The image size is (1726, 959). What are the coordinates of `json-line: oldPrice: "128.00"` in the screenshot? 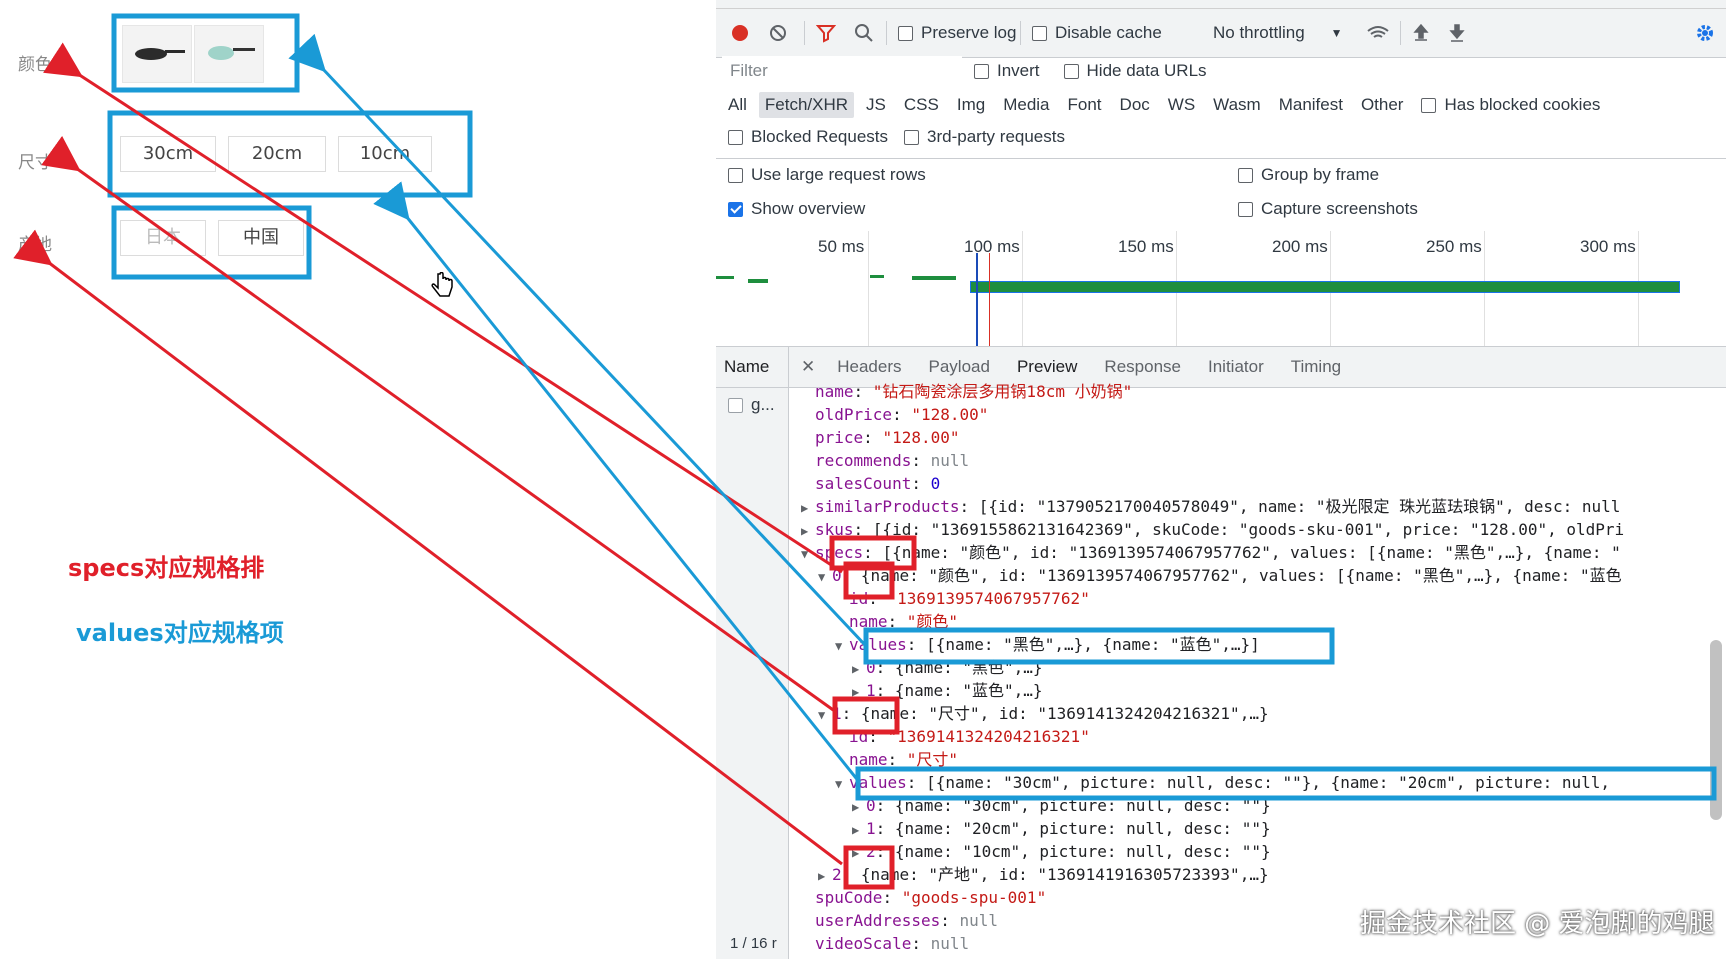 It's located at (902, 414).